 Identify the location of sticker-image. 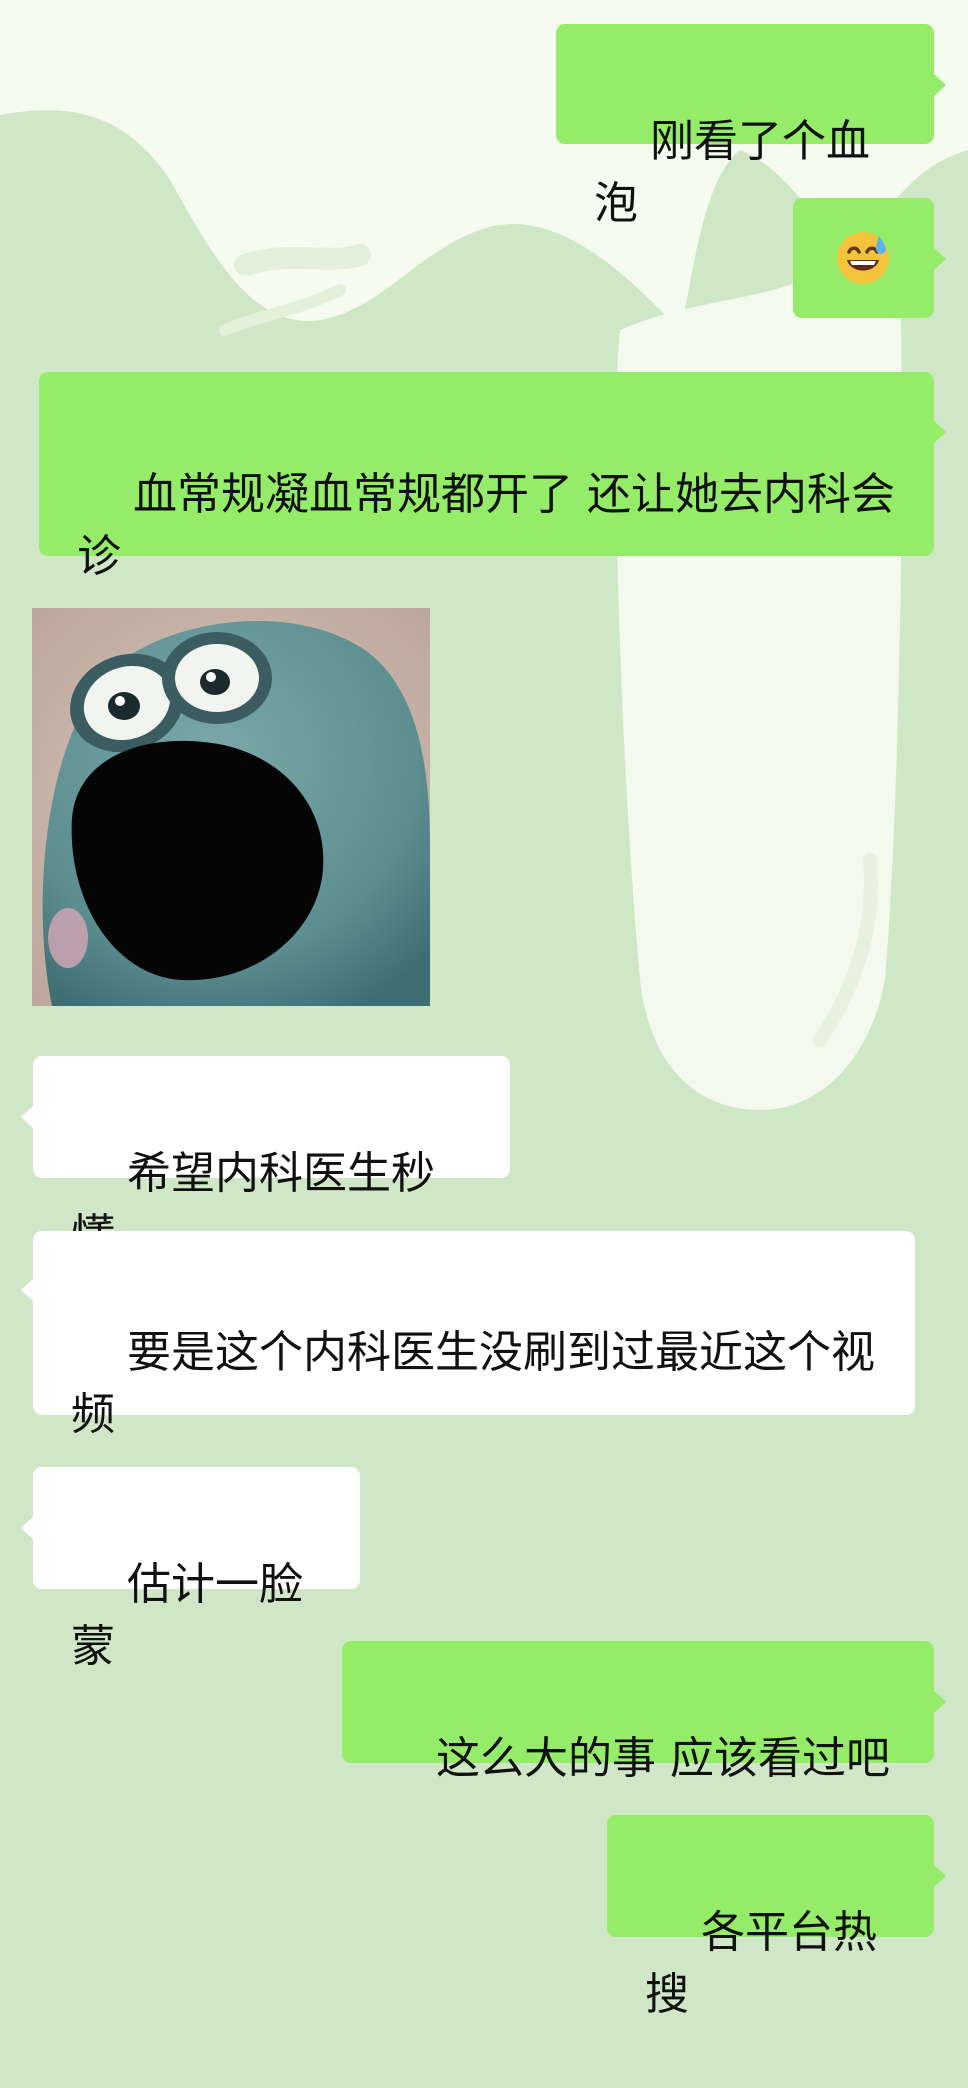
(231, 807).